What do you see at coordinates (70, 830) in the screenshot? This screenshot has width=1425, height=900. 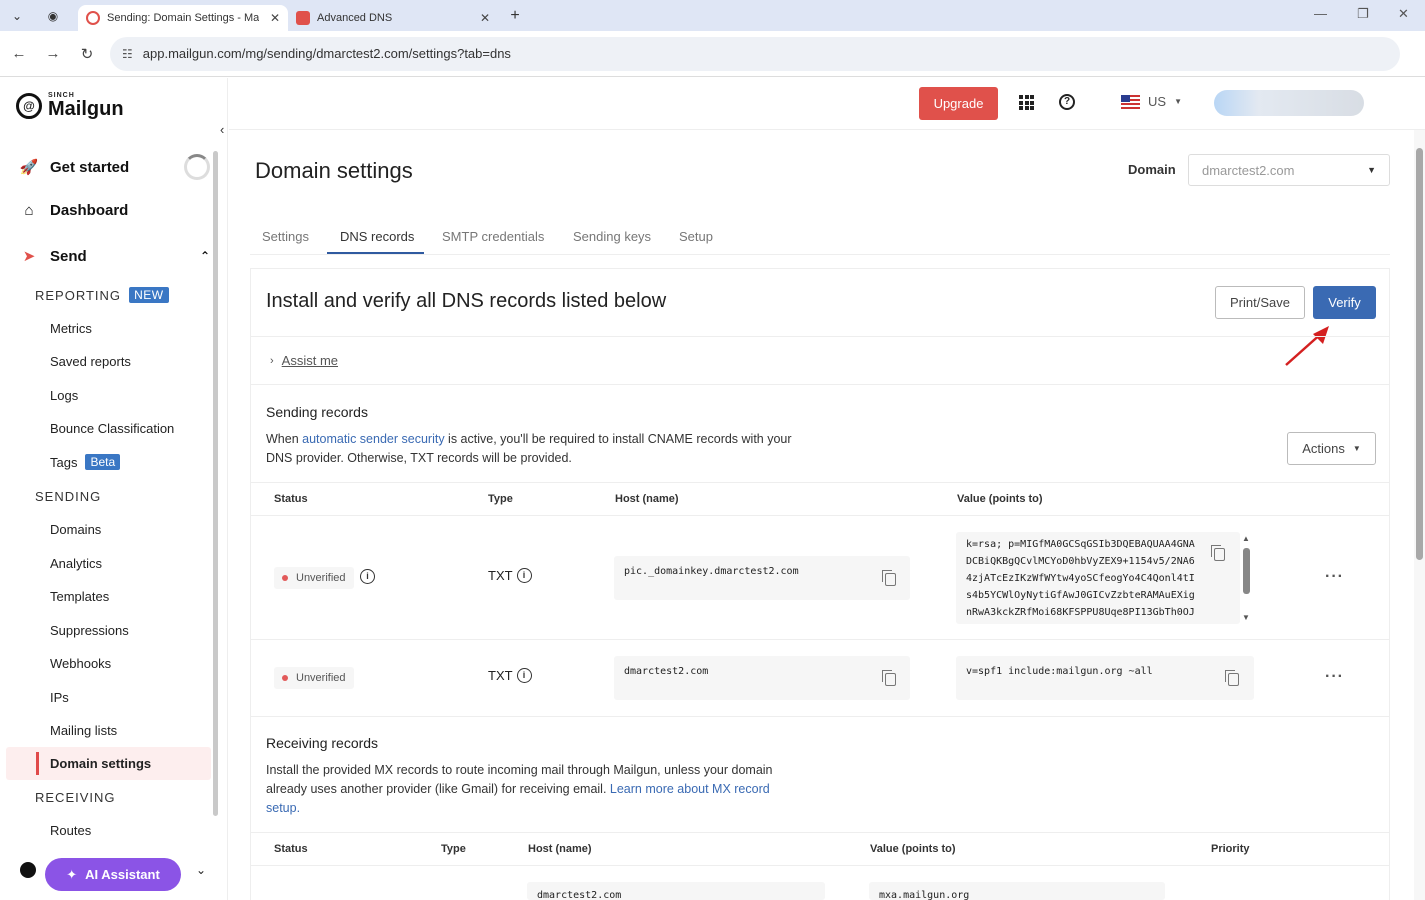 I see `sidebar-item-routes: Routes` at bounding box center [70, 830].